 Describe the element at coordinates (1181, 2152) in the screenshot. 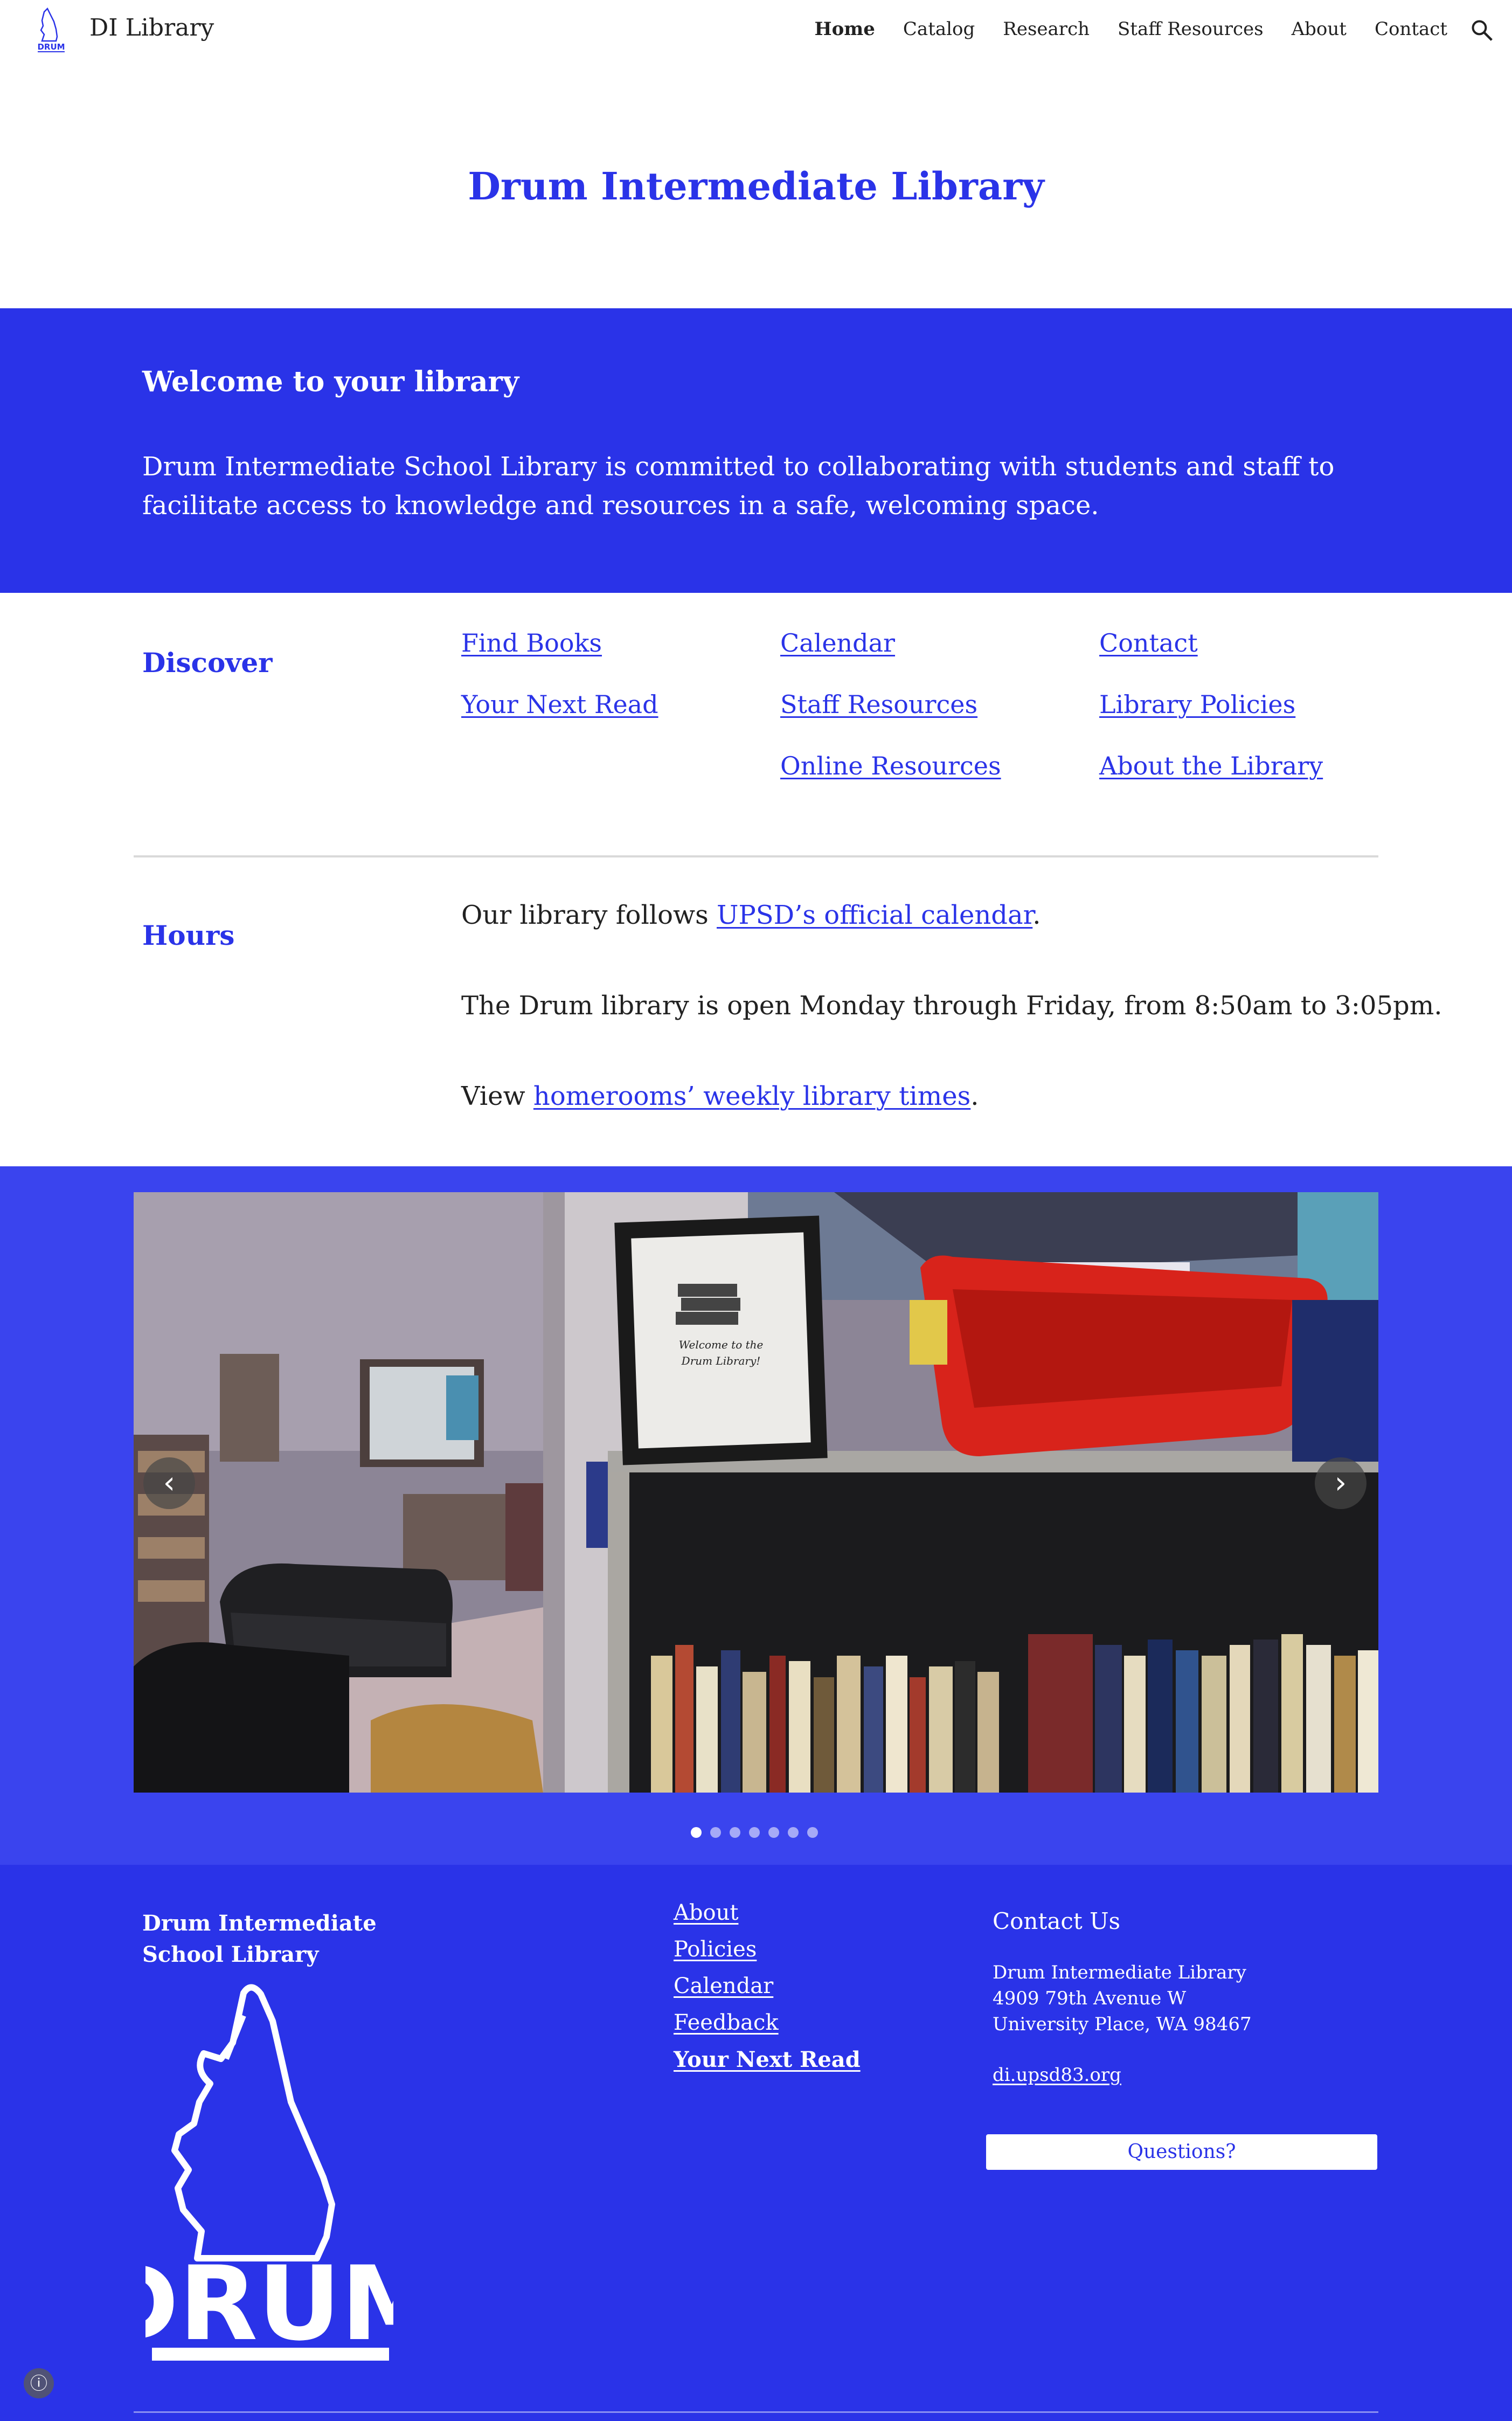

I see `questions-button: Questions?` at that location.